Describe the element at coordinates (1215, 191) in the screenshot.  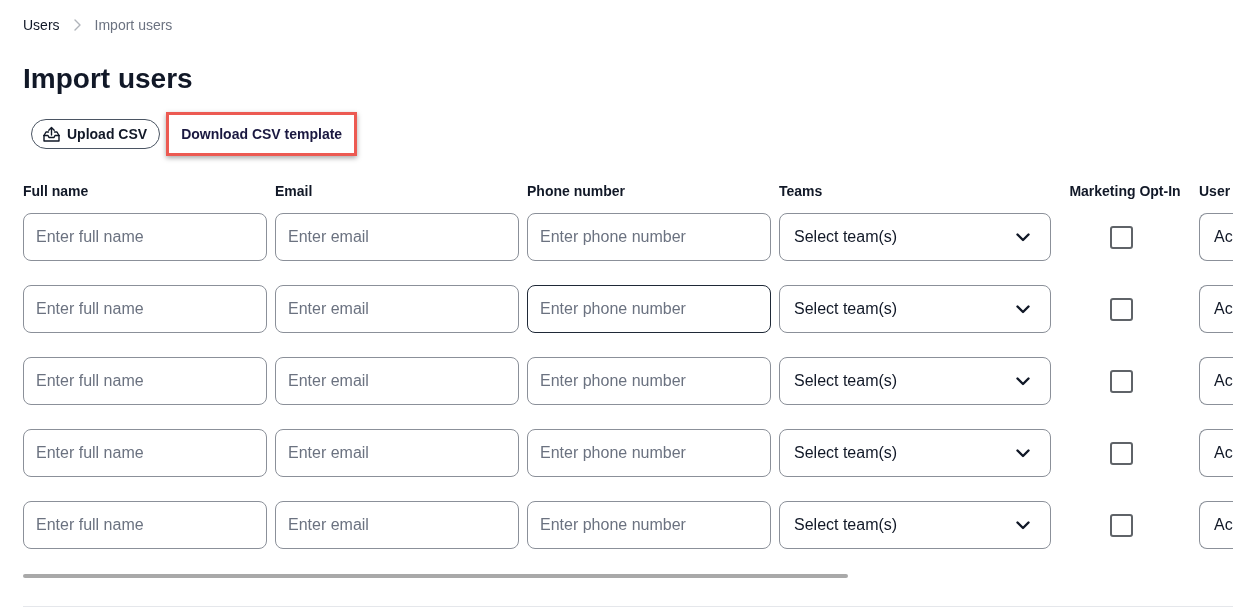
I see `column-header: User` at that location.